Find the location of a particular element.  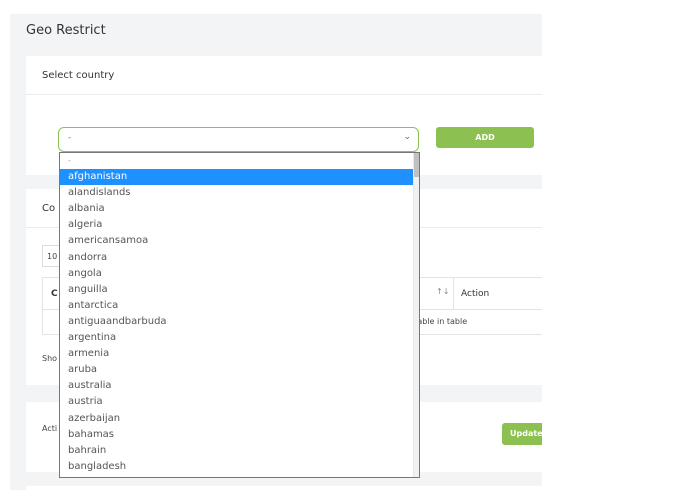

dropdown-option: azerbaijan is located at coordinates (237, 419).